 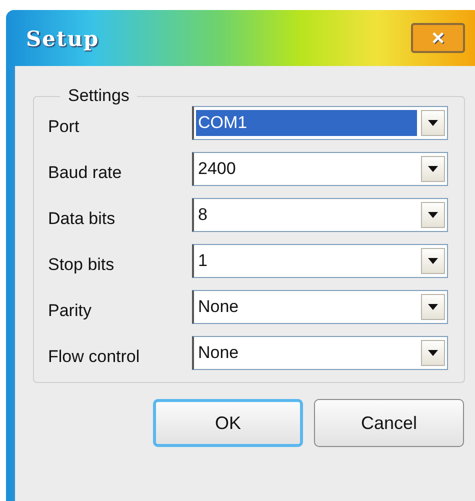 I want to click on dropdown-field: COM1, so click(x=320, y=123).